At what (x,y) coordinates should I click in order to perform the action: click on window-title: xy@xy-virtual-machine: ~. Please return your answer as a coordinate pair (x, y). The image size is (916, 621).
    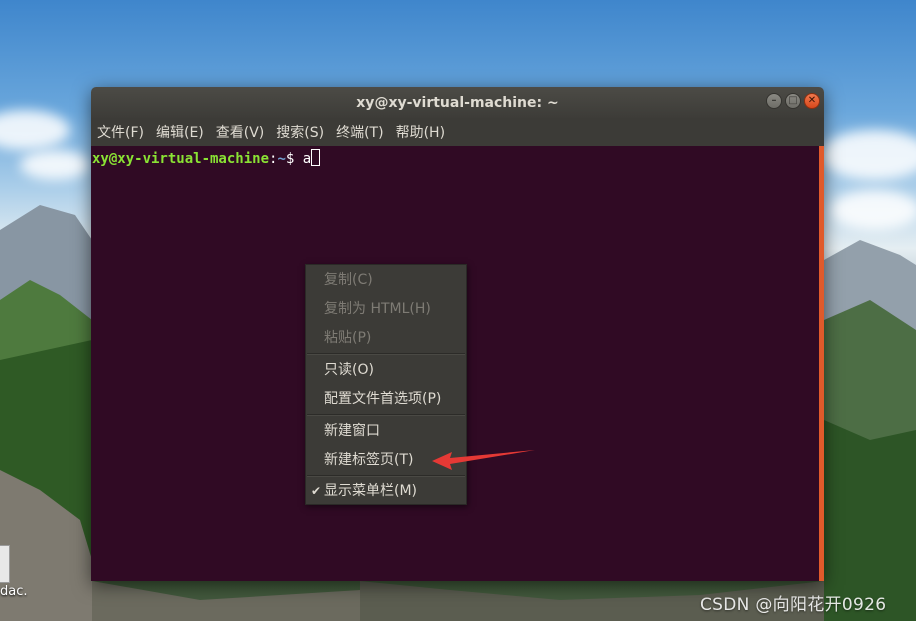
    Looking at the image, I should click on (457, 102).